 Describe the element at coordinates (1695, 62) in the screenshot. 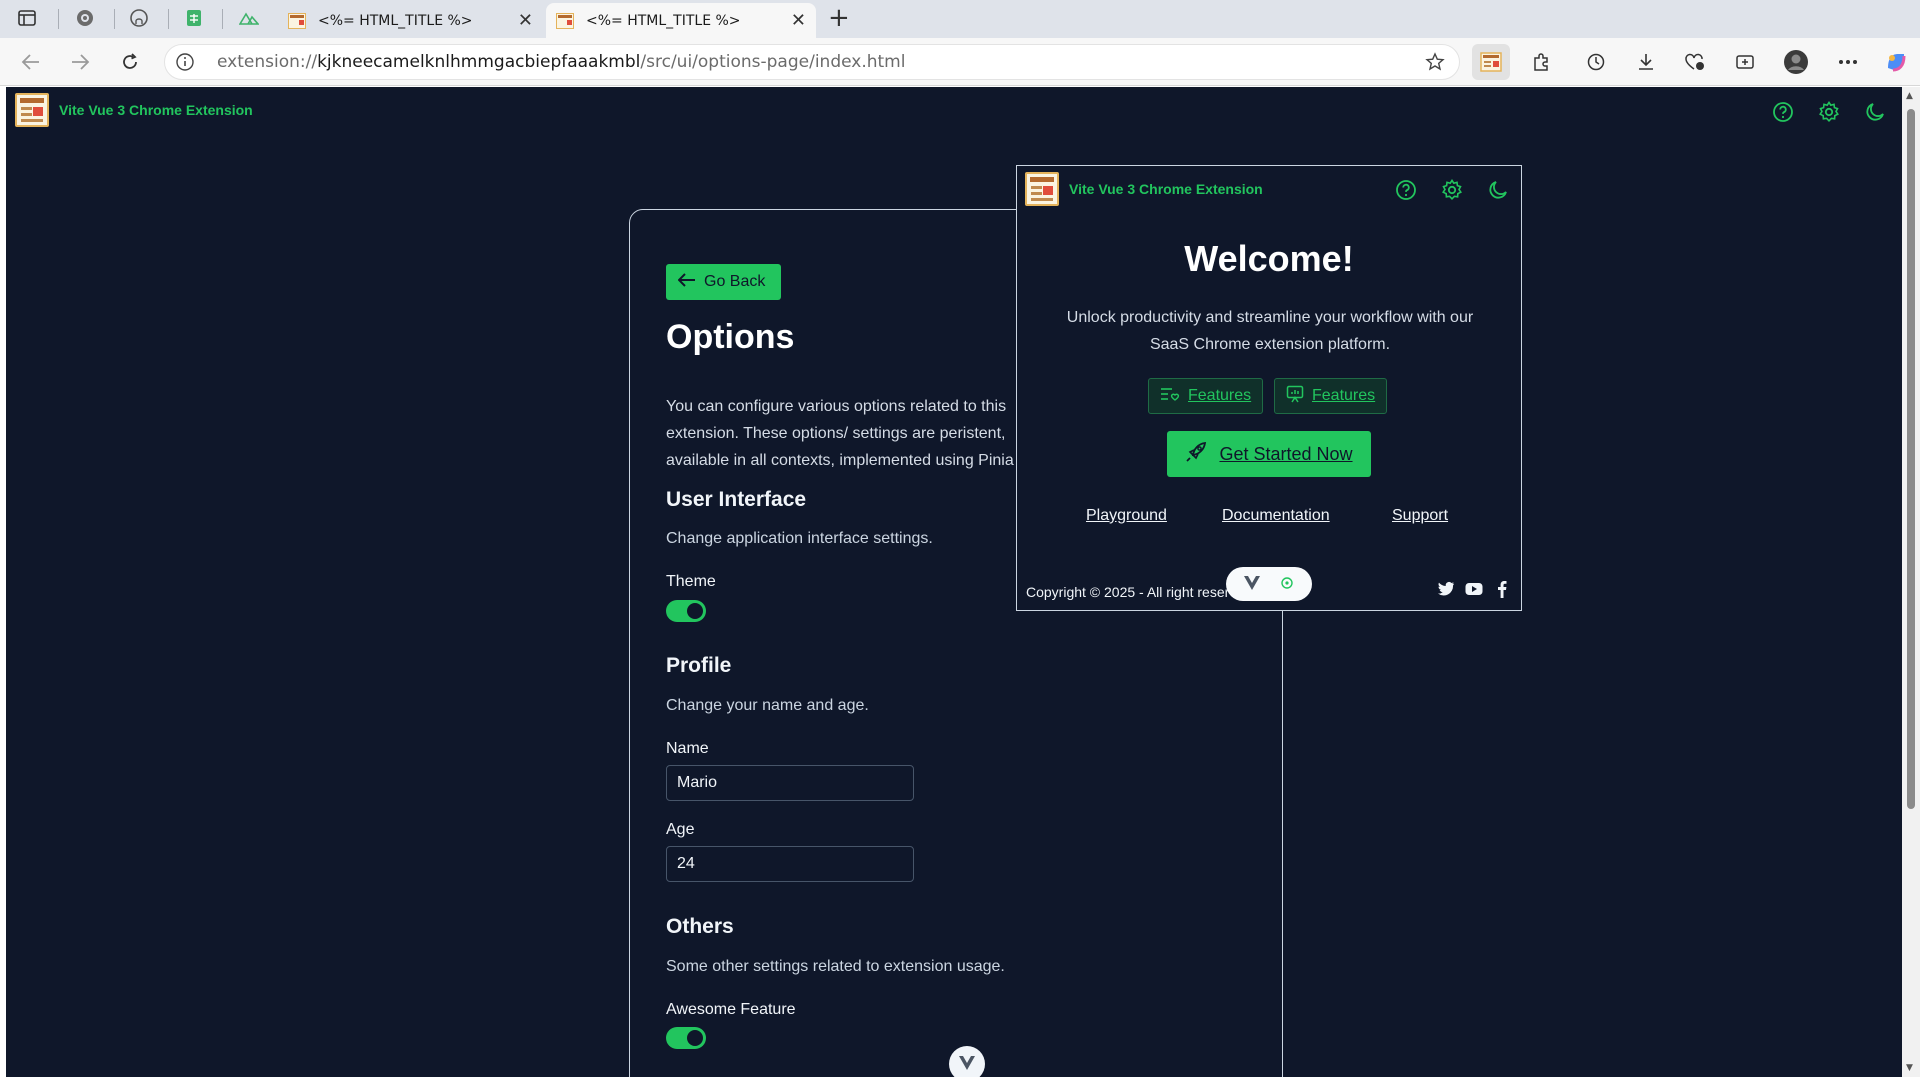

I see `favorites-heart-icon` at that location.